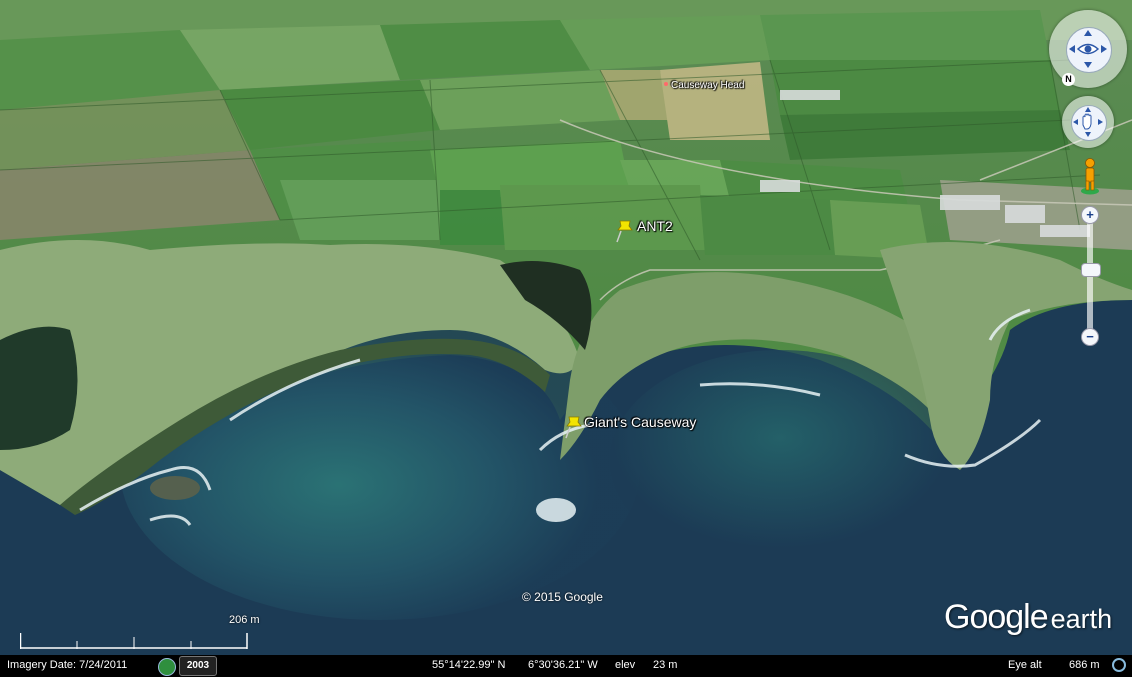 The image size is (1132, 677). Describe the element at coordinates (175, 488) in the screenshot. I see `rock-islet` at that location.